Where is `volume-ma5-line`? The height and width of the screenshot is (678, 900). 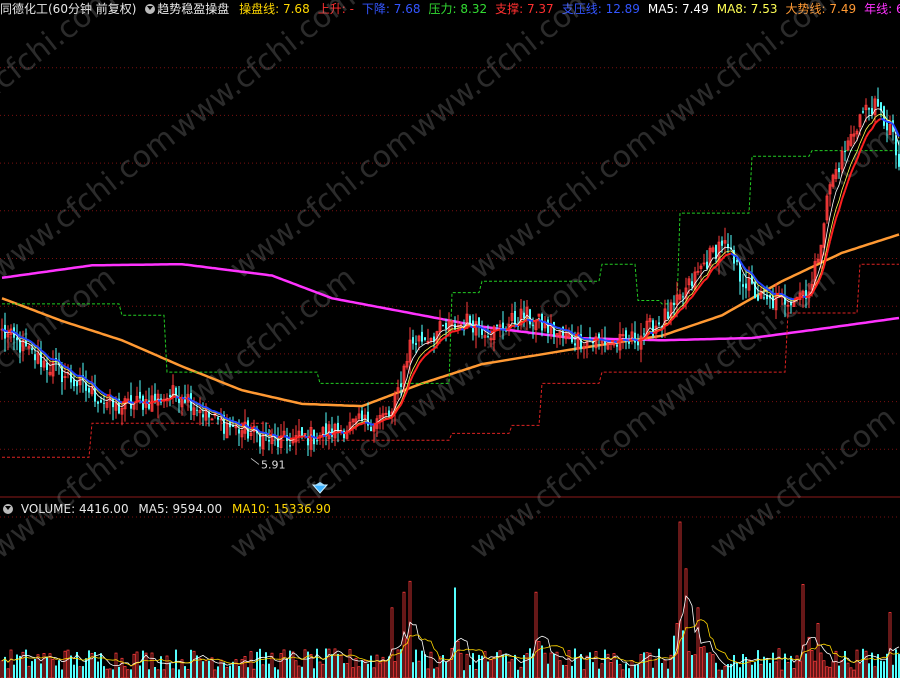 volume-ma5-line is located at coordinates (450, 631).